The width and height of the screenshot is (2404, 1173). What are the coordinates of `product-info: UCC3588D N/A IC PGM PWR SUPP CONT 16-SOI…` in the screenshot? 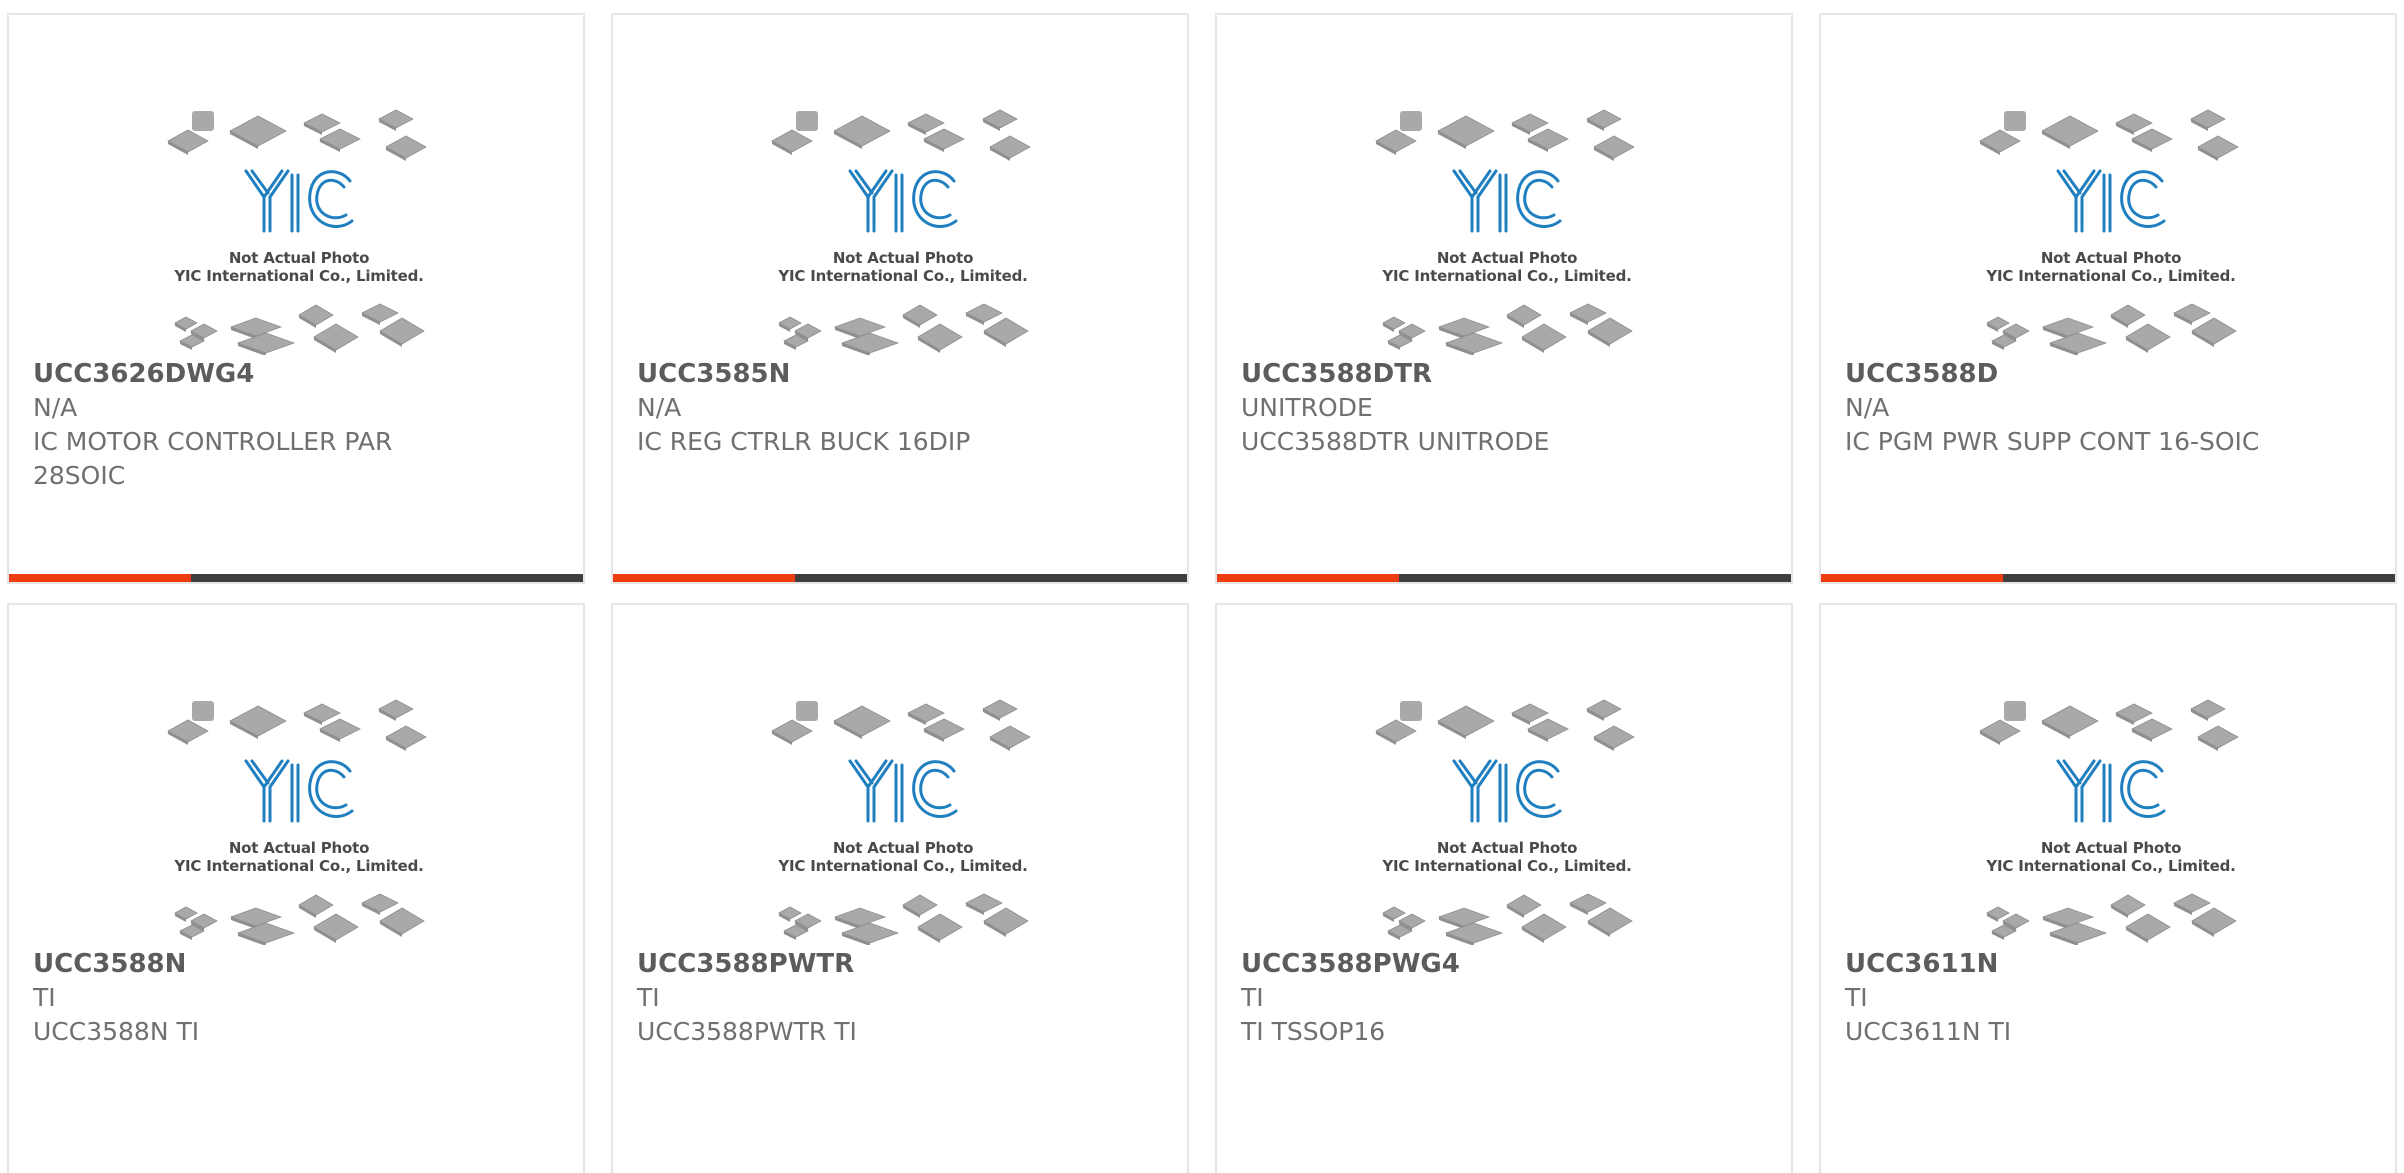 It's located at (2060, 408).